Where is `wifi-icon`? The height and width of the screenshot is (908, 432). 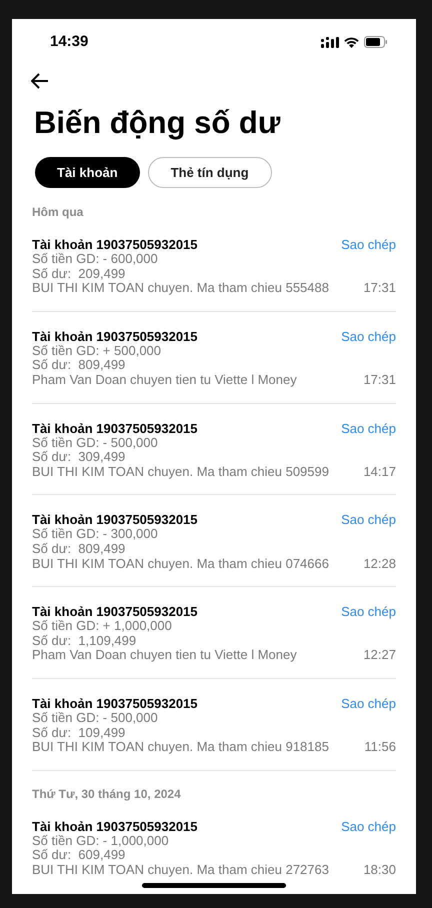 wifi-icon is located at coordinates (351, 42).